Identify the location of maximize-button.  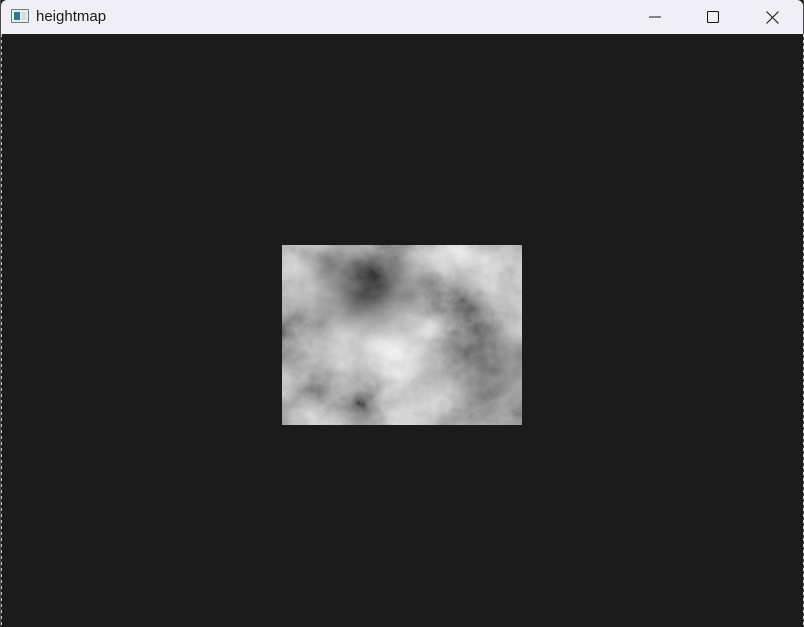
(713, 17).